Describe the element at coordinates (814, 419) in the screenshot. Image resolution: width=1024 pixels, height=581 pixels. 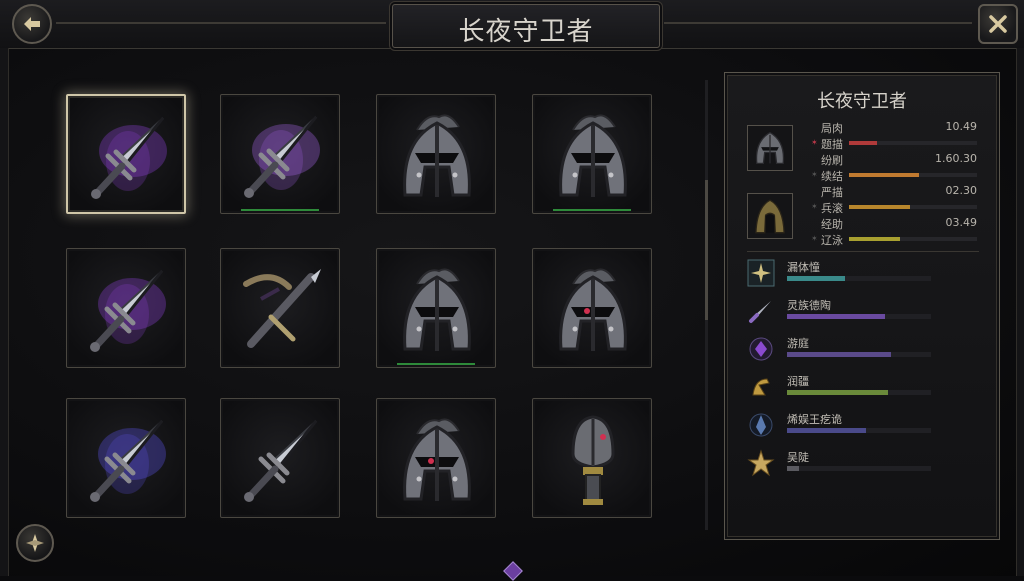
I see `skill-name: 烯娱王疙诡` at that location.